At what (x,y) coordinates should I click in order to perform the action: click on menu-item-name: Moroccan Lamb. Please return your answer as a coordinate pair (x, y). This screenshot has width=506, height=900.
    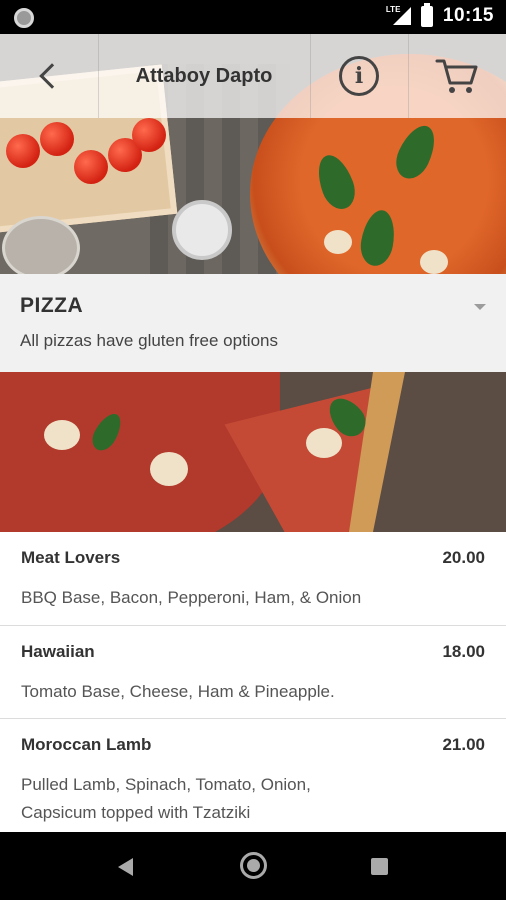
    Looking at the image, I should click on (86, 744).